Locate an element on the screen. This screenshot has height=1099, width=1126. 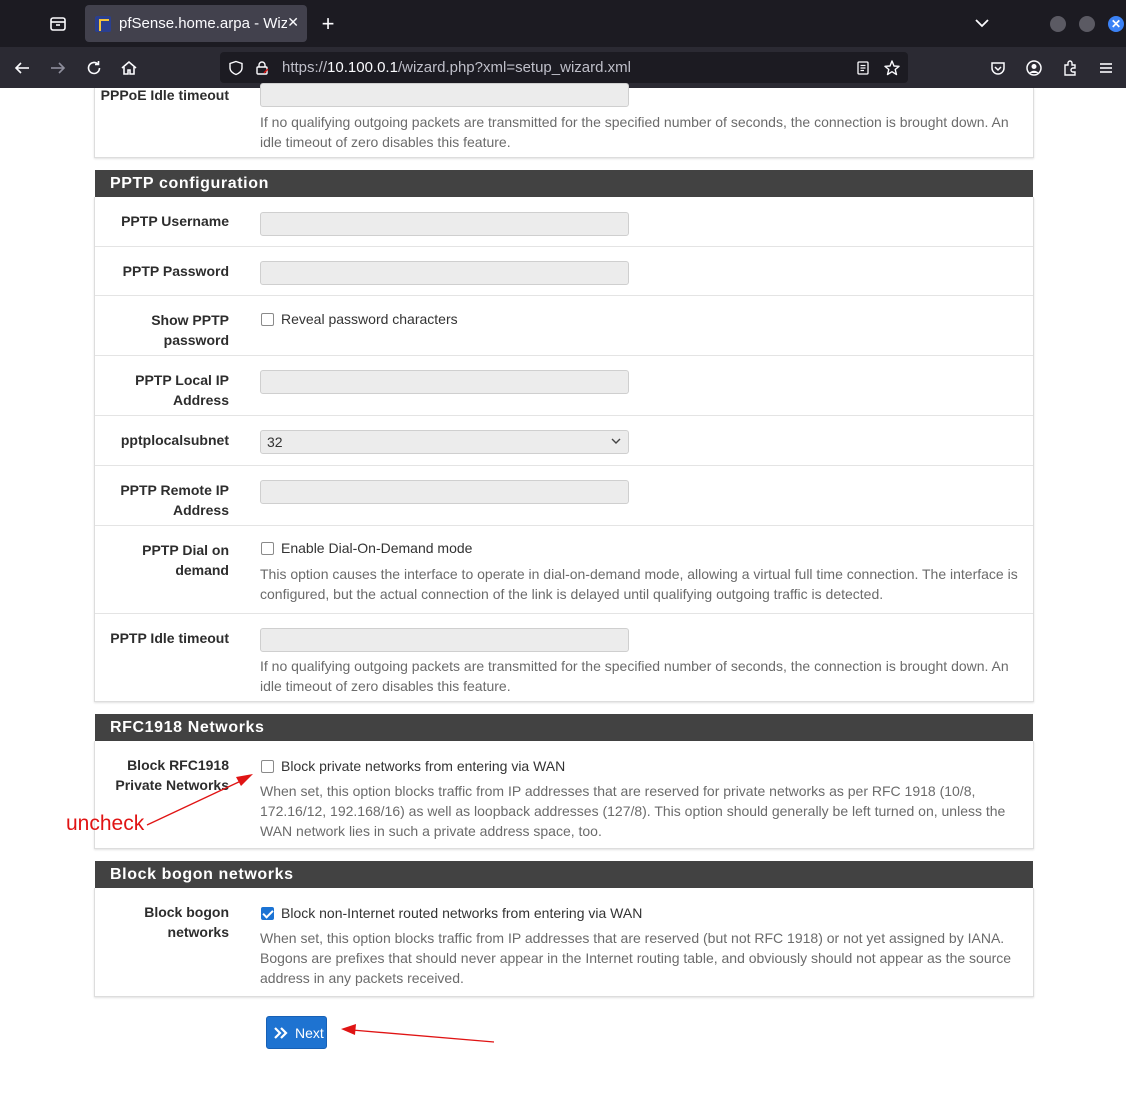
pptp-subnet-value: 32 is located at coordinates (275, 442).